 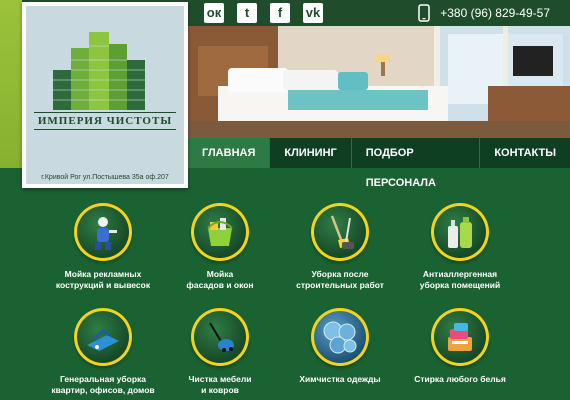 I want to click on service-item-anti-allergen: Антиаллергенная уборка помещений, so click(x=460, y=247).